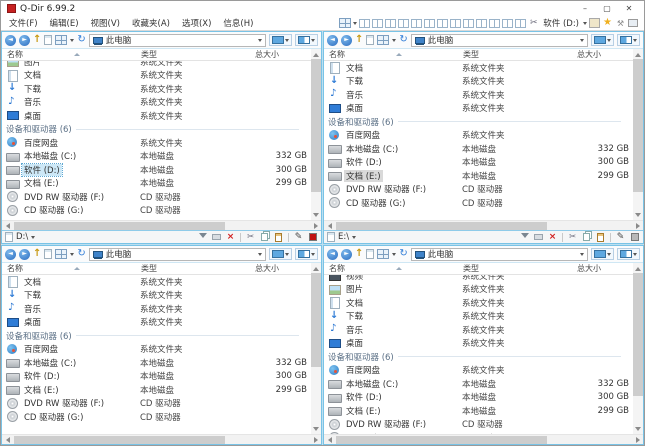  Describe the element at coordinates (620, 23) in the screenshot. I see `tools-icon: ⚒` at that location.